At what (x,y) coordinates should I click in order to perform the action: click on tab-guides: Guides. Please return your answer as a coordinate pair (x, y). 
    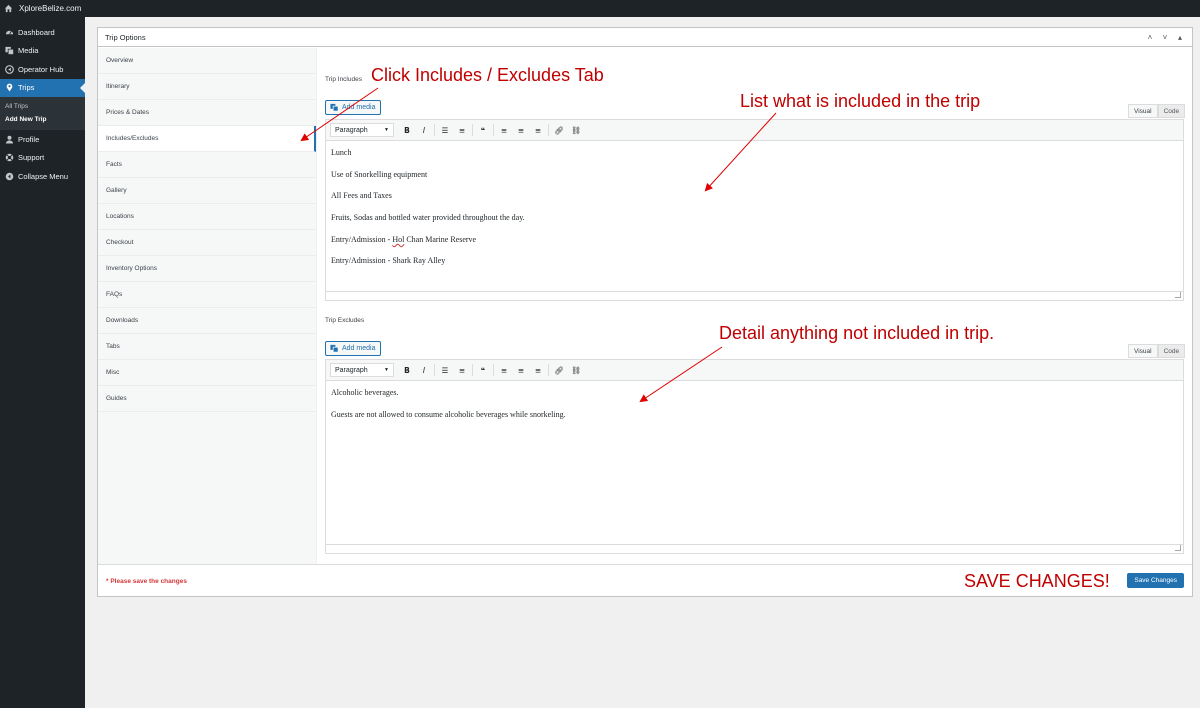
    Looking at the image, I should click on (207, 399).